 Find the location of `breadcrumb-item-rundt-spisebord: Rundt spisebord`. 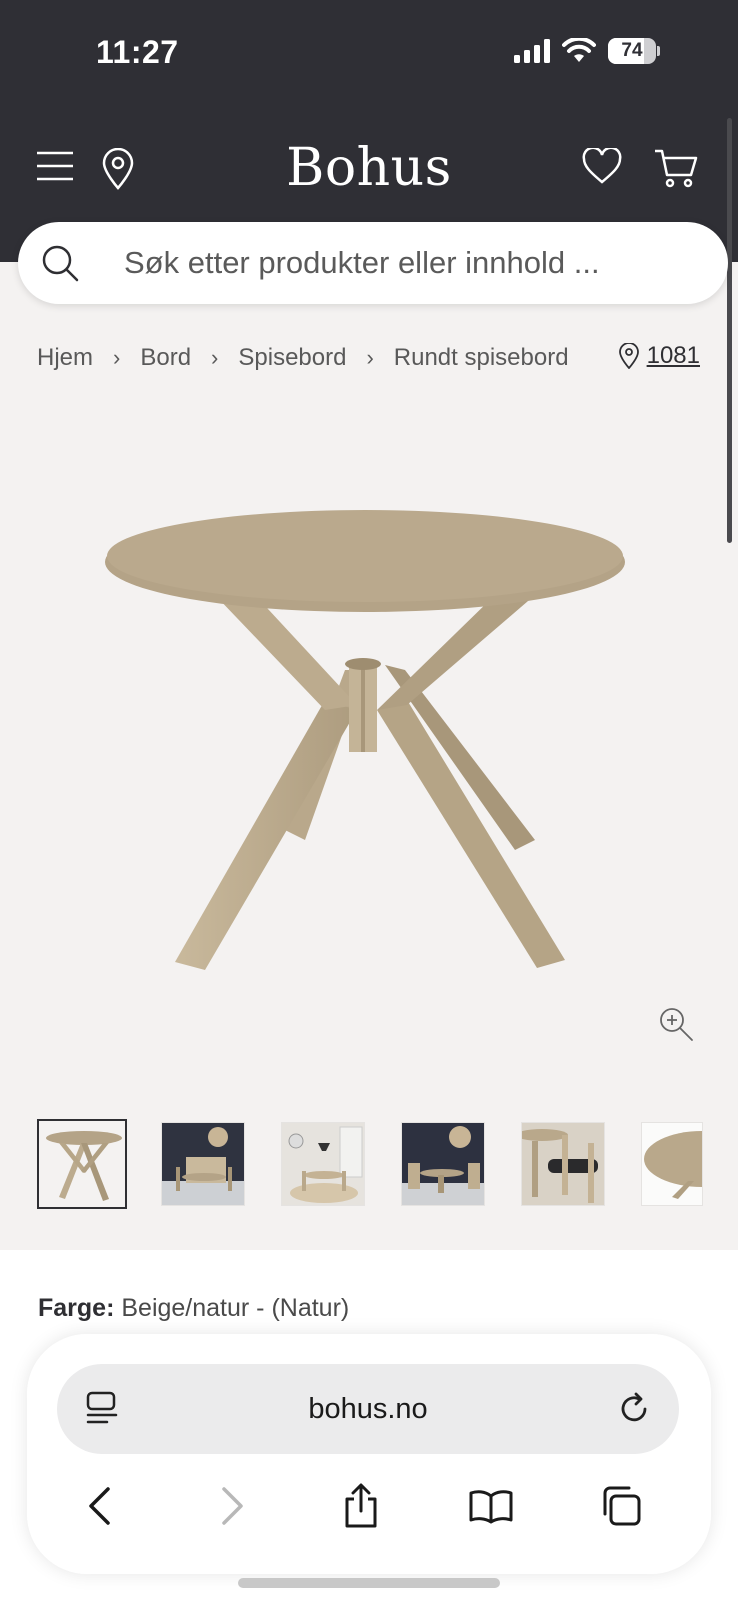

breadcrumb-item-rundt-spisebord: Rundt spisebord is located at coordinates (481, 358).